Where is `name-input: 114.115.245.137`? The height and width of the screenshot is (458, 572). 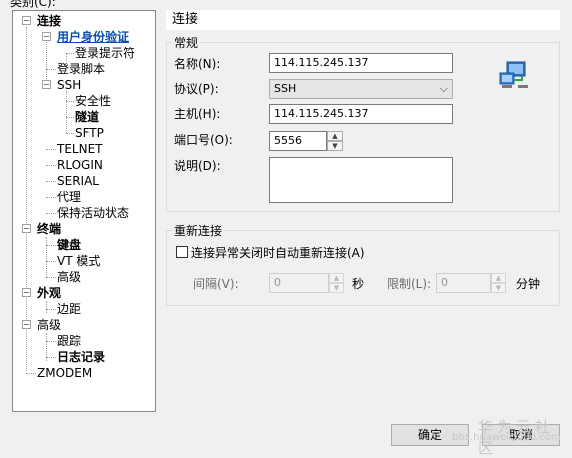
name-input: 114.115.245.137 is located at coordinates (361, 63).